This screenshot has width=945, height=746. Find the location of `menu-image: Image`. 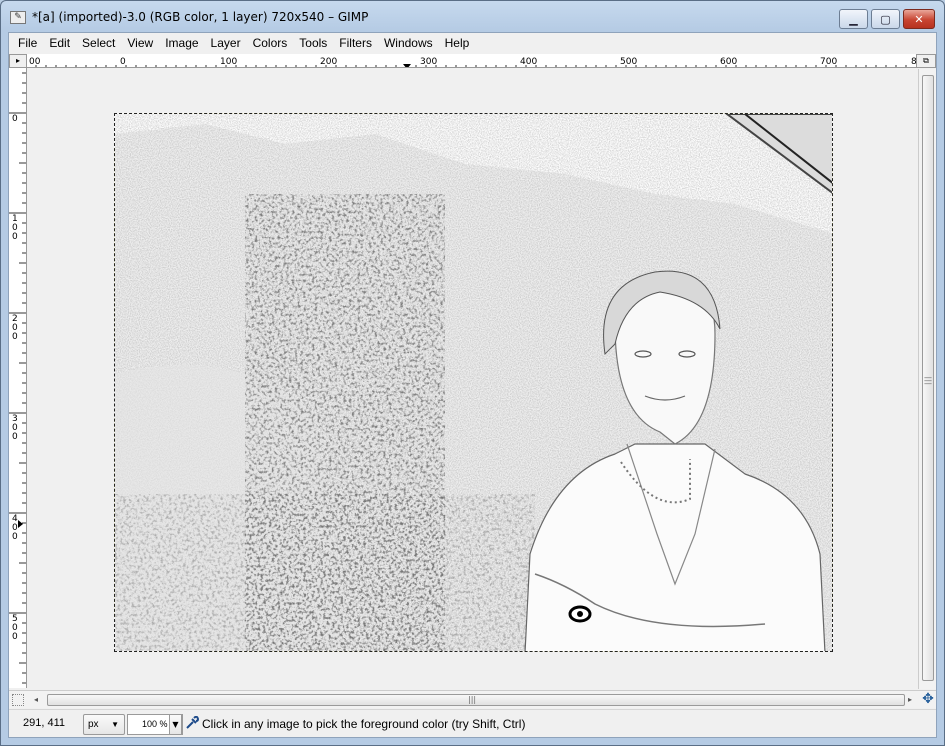

menu-image: Image is located at coordinates (181, 43).